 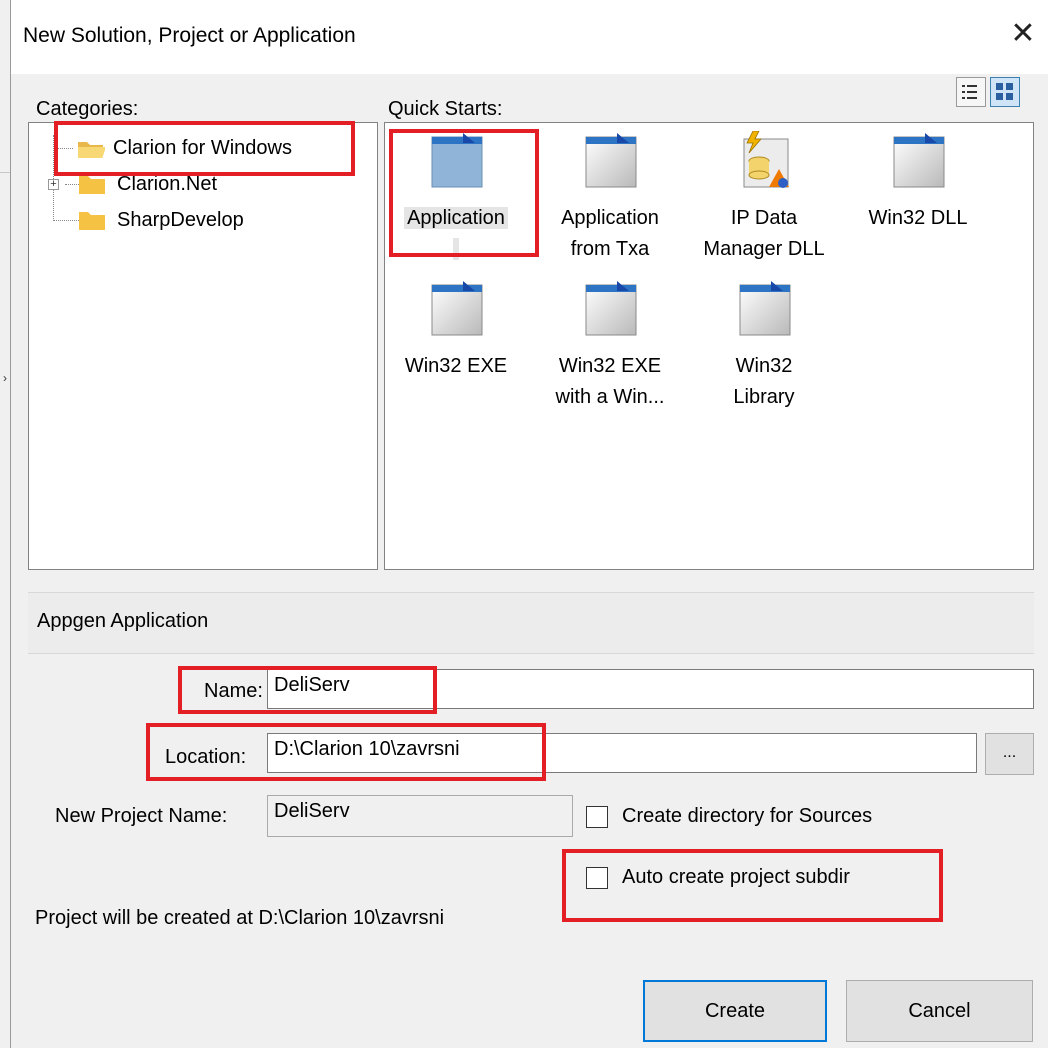 I want to click on large-icons-view-button, so click(x=1005, y=92).